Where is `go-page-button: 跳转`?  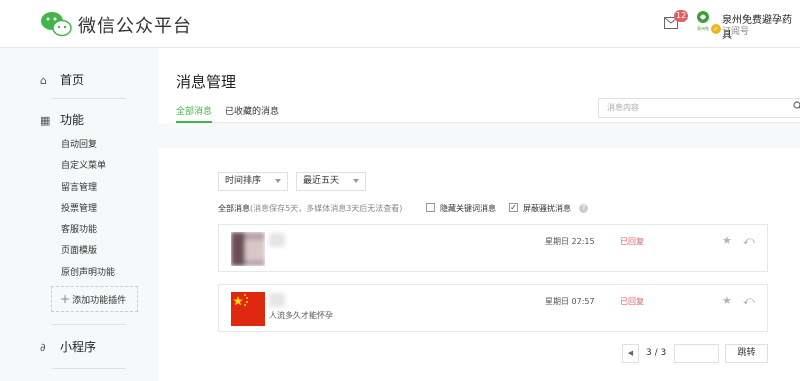 go-page-button: 跳转 is located at coordinates (746, 353).